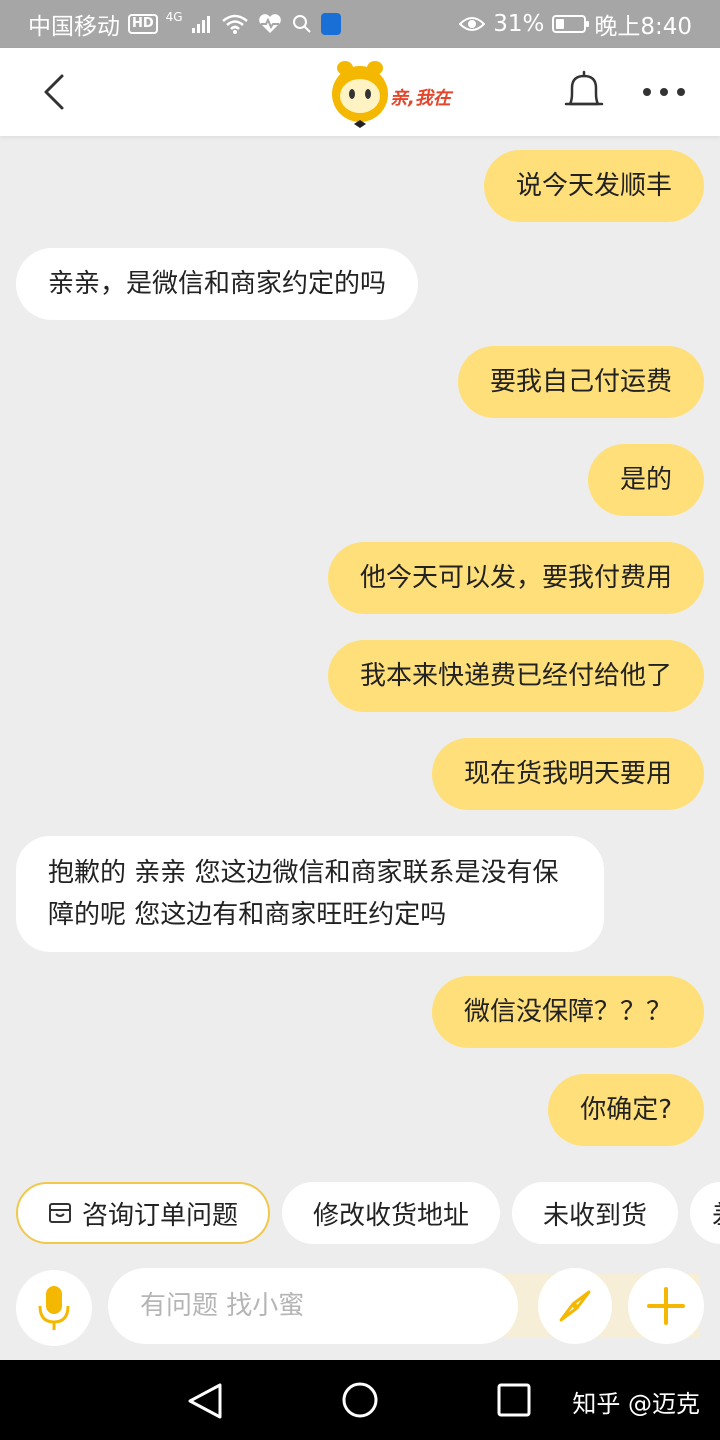  Describe the element at coordinates (560, 24) in the screenshot. I see `battery-level` at that location.